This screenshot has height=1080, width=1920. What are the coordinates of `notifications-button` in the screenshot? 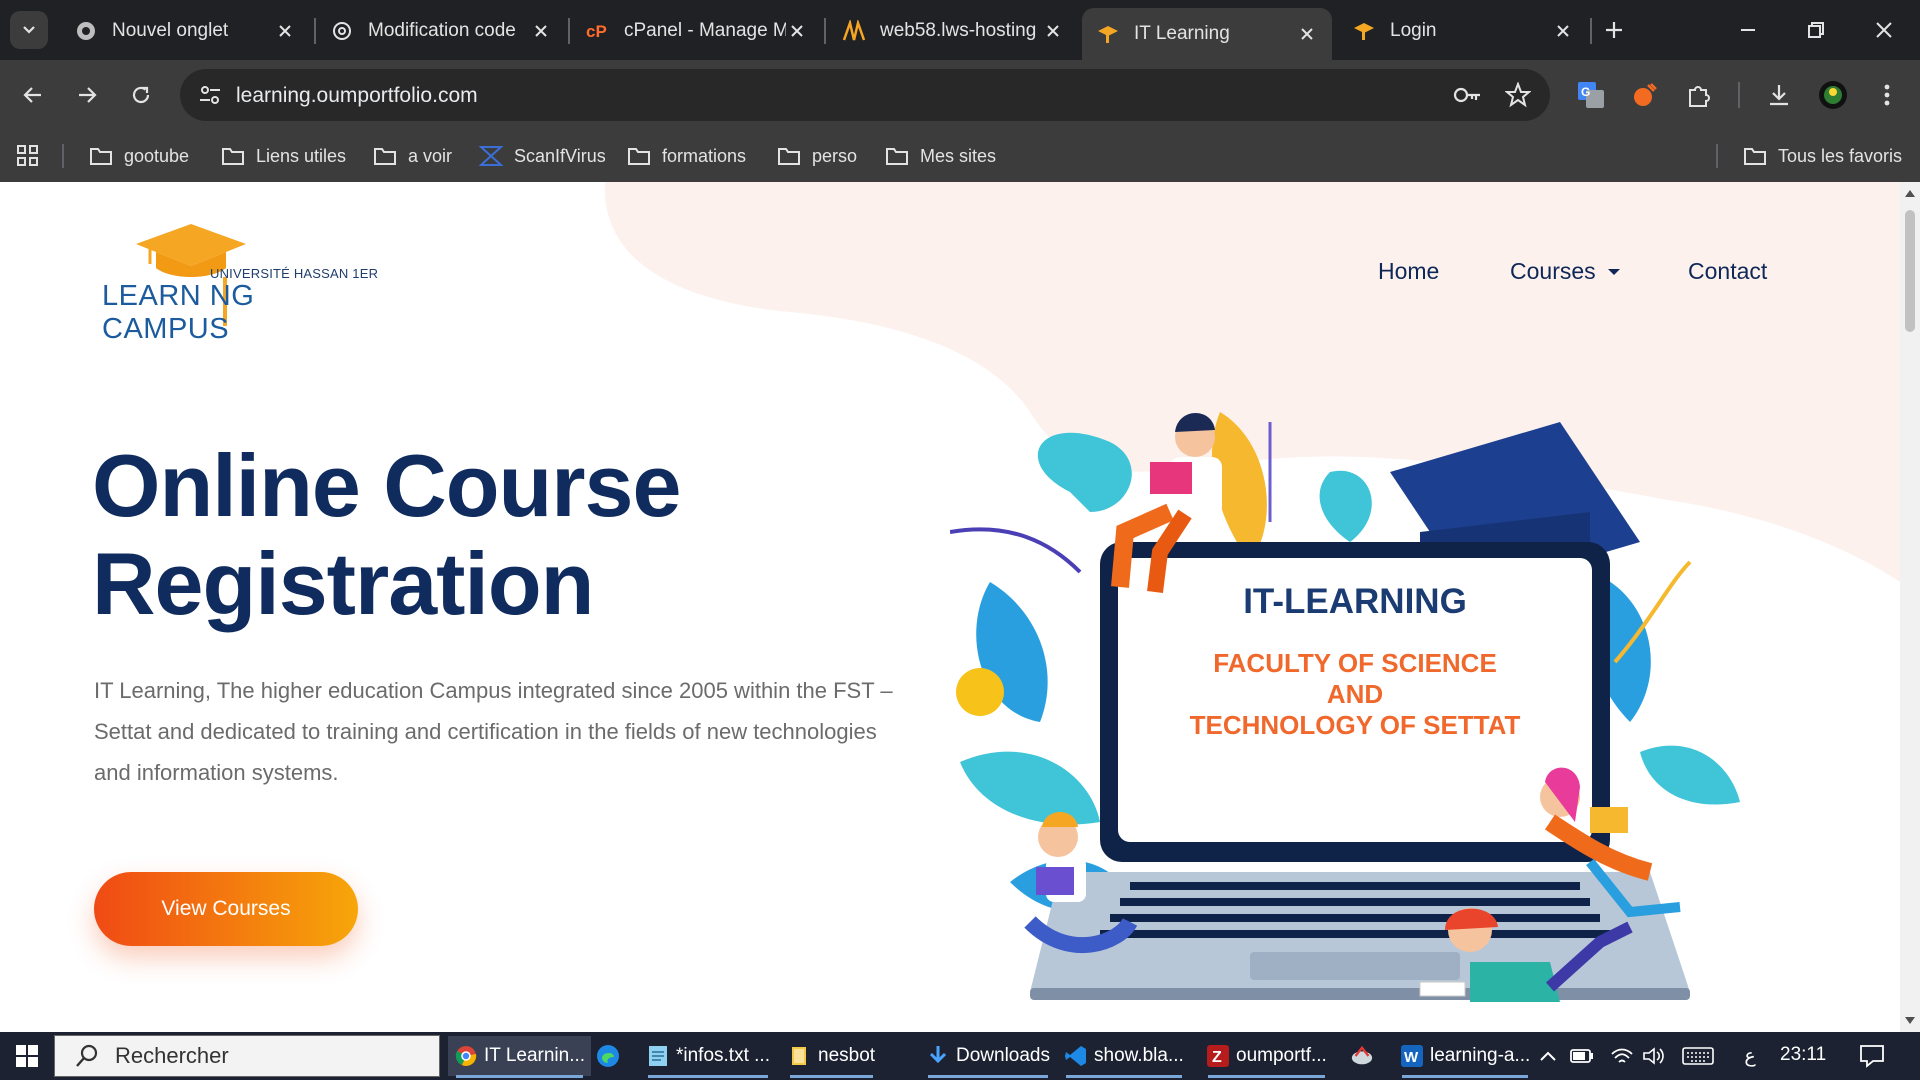 It's located at (1872, 1056).